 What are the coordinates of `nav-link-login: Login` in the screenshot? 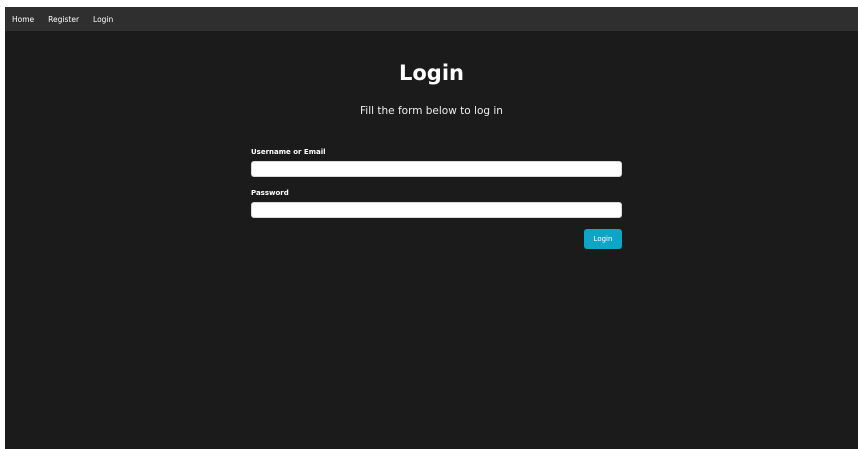 It's located at (103, 19).